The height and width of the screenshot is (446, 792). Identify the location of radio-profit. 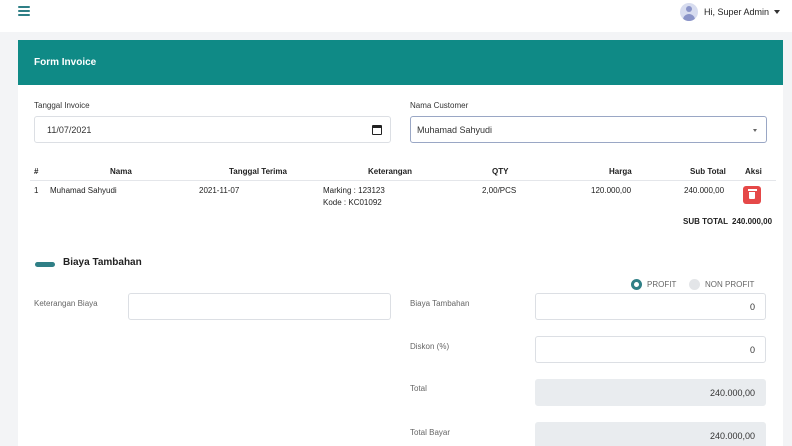
(636, 284).